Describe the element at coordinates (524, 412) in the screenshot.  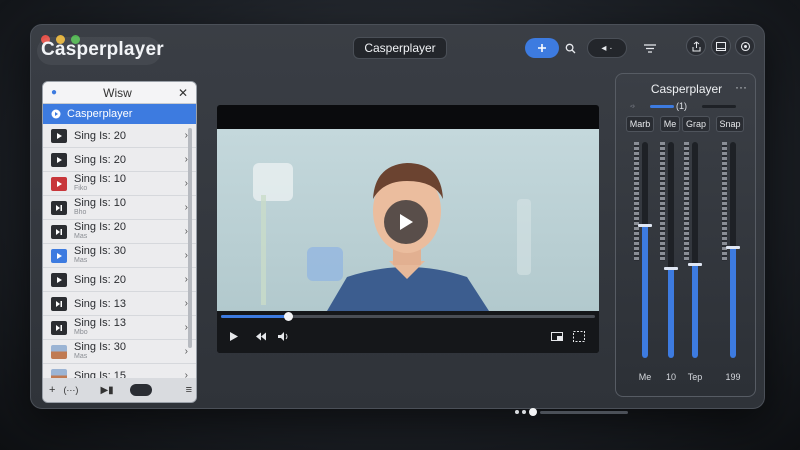
I see `dot-icon` at that location.